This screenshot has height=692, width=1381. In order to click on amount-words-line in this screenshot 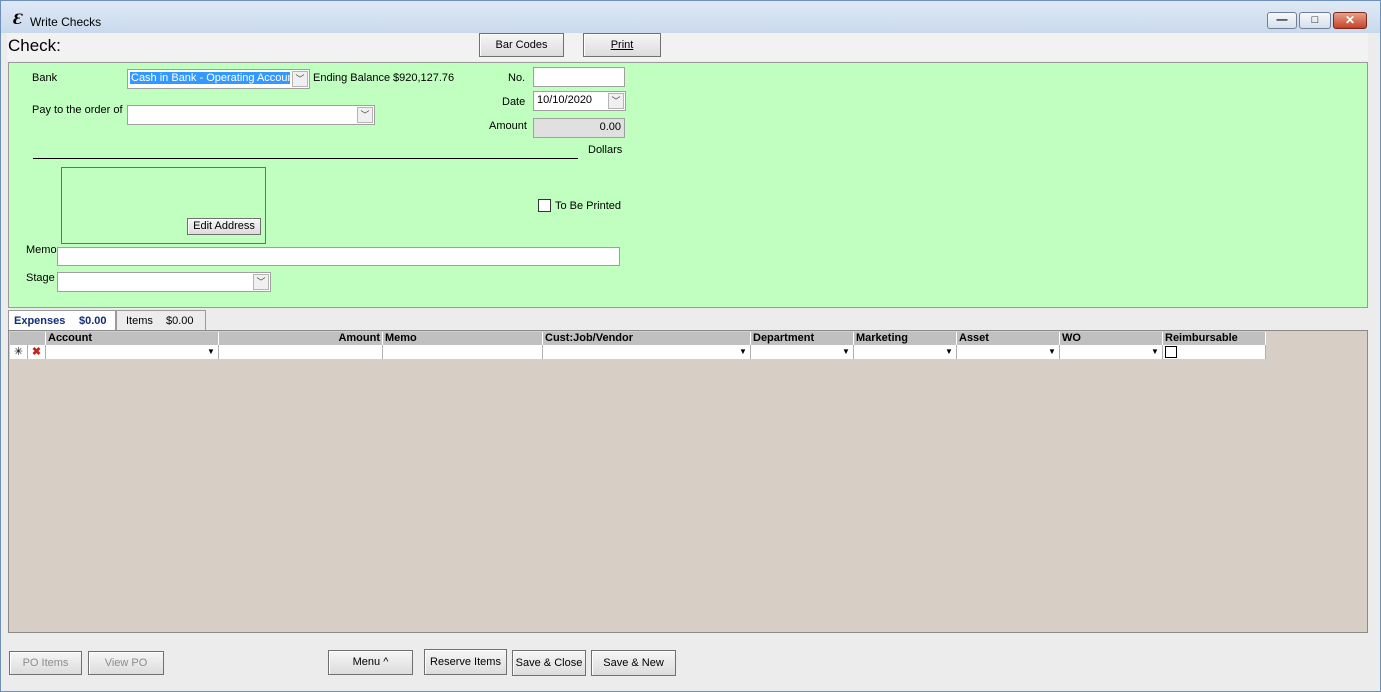, I will do `click(305, 158)`.